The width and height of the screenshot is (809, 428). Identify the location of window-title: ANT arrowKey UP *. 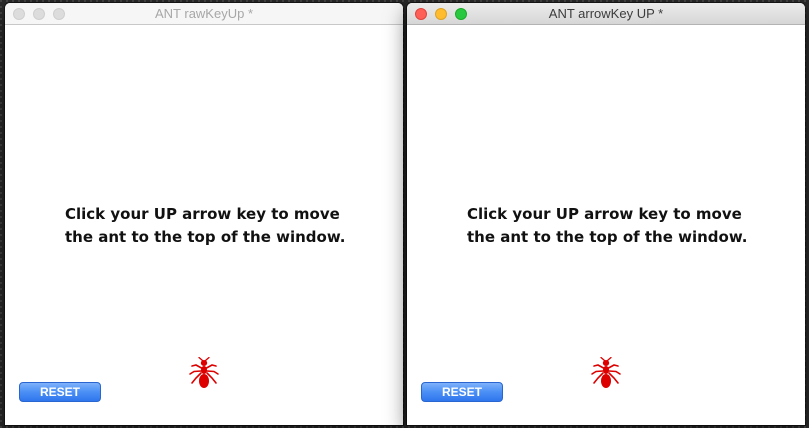
(606, 13).